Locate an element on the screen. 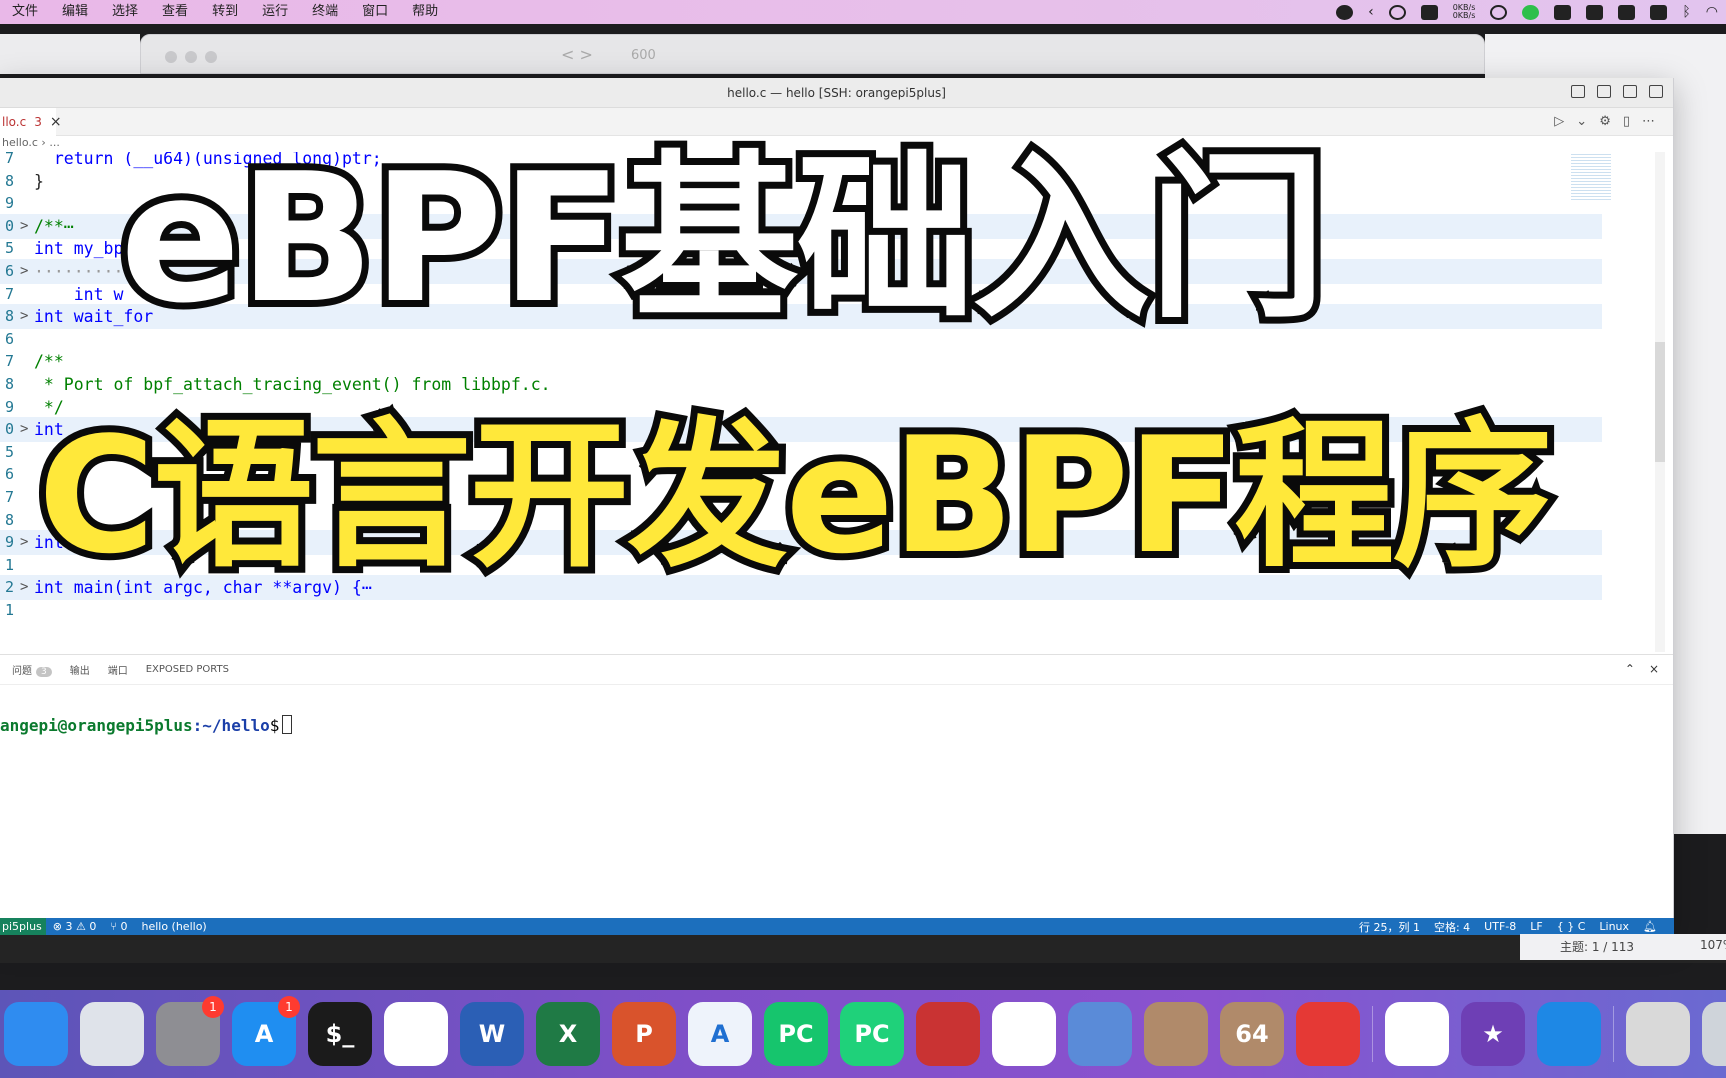  cursor-position: 行 25，列 1 is located at coordinates (1389, 927).